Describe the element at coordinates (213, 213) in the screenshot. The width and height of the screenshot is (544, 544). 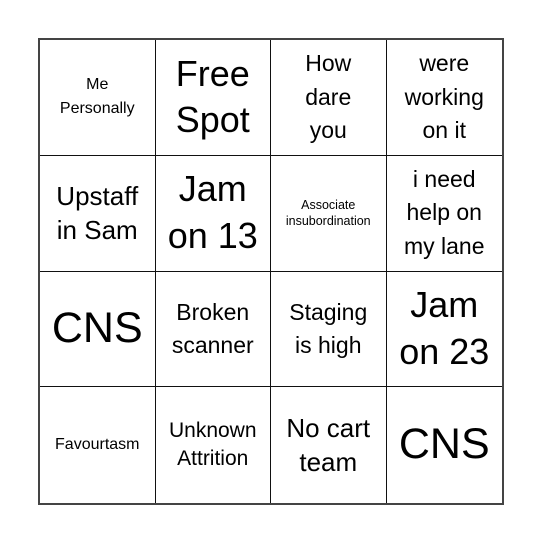
I see `bingo-cell: Jam on 13` at that location.